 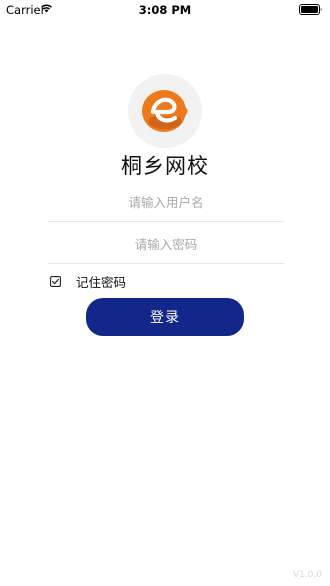 I want to click on remember-password-label: 记住密码, so click(x=101, y=282).